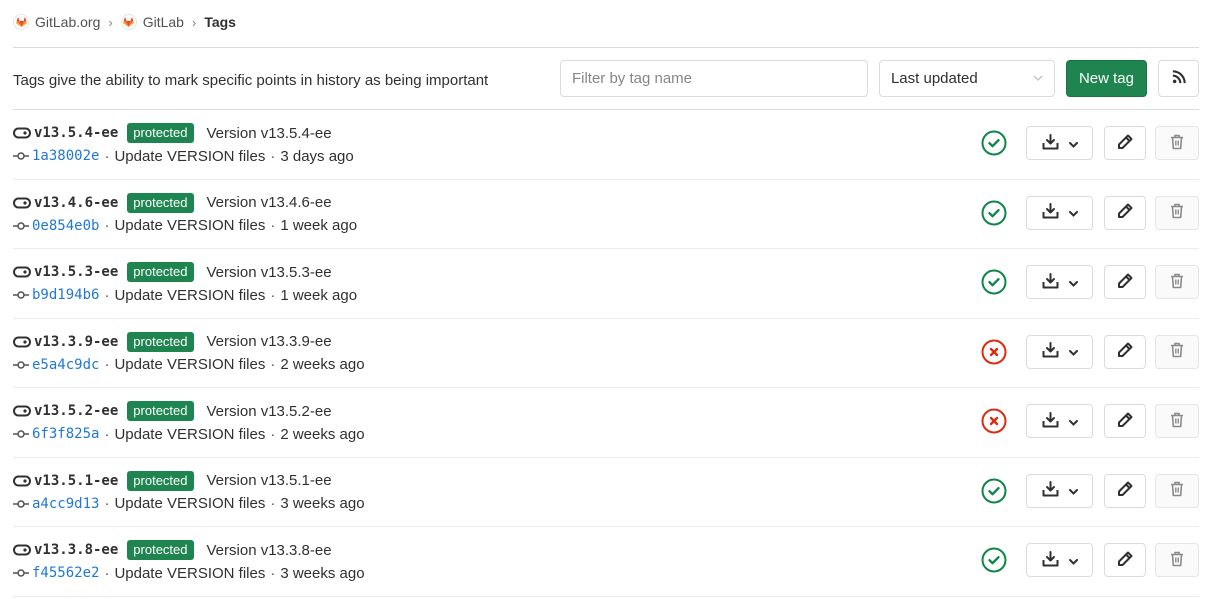  I want to click on tag-message: Version v13.4.6-ee, so click(269, 202).